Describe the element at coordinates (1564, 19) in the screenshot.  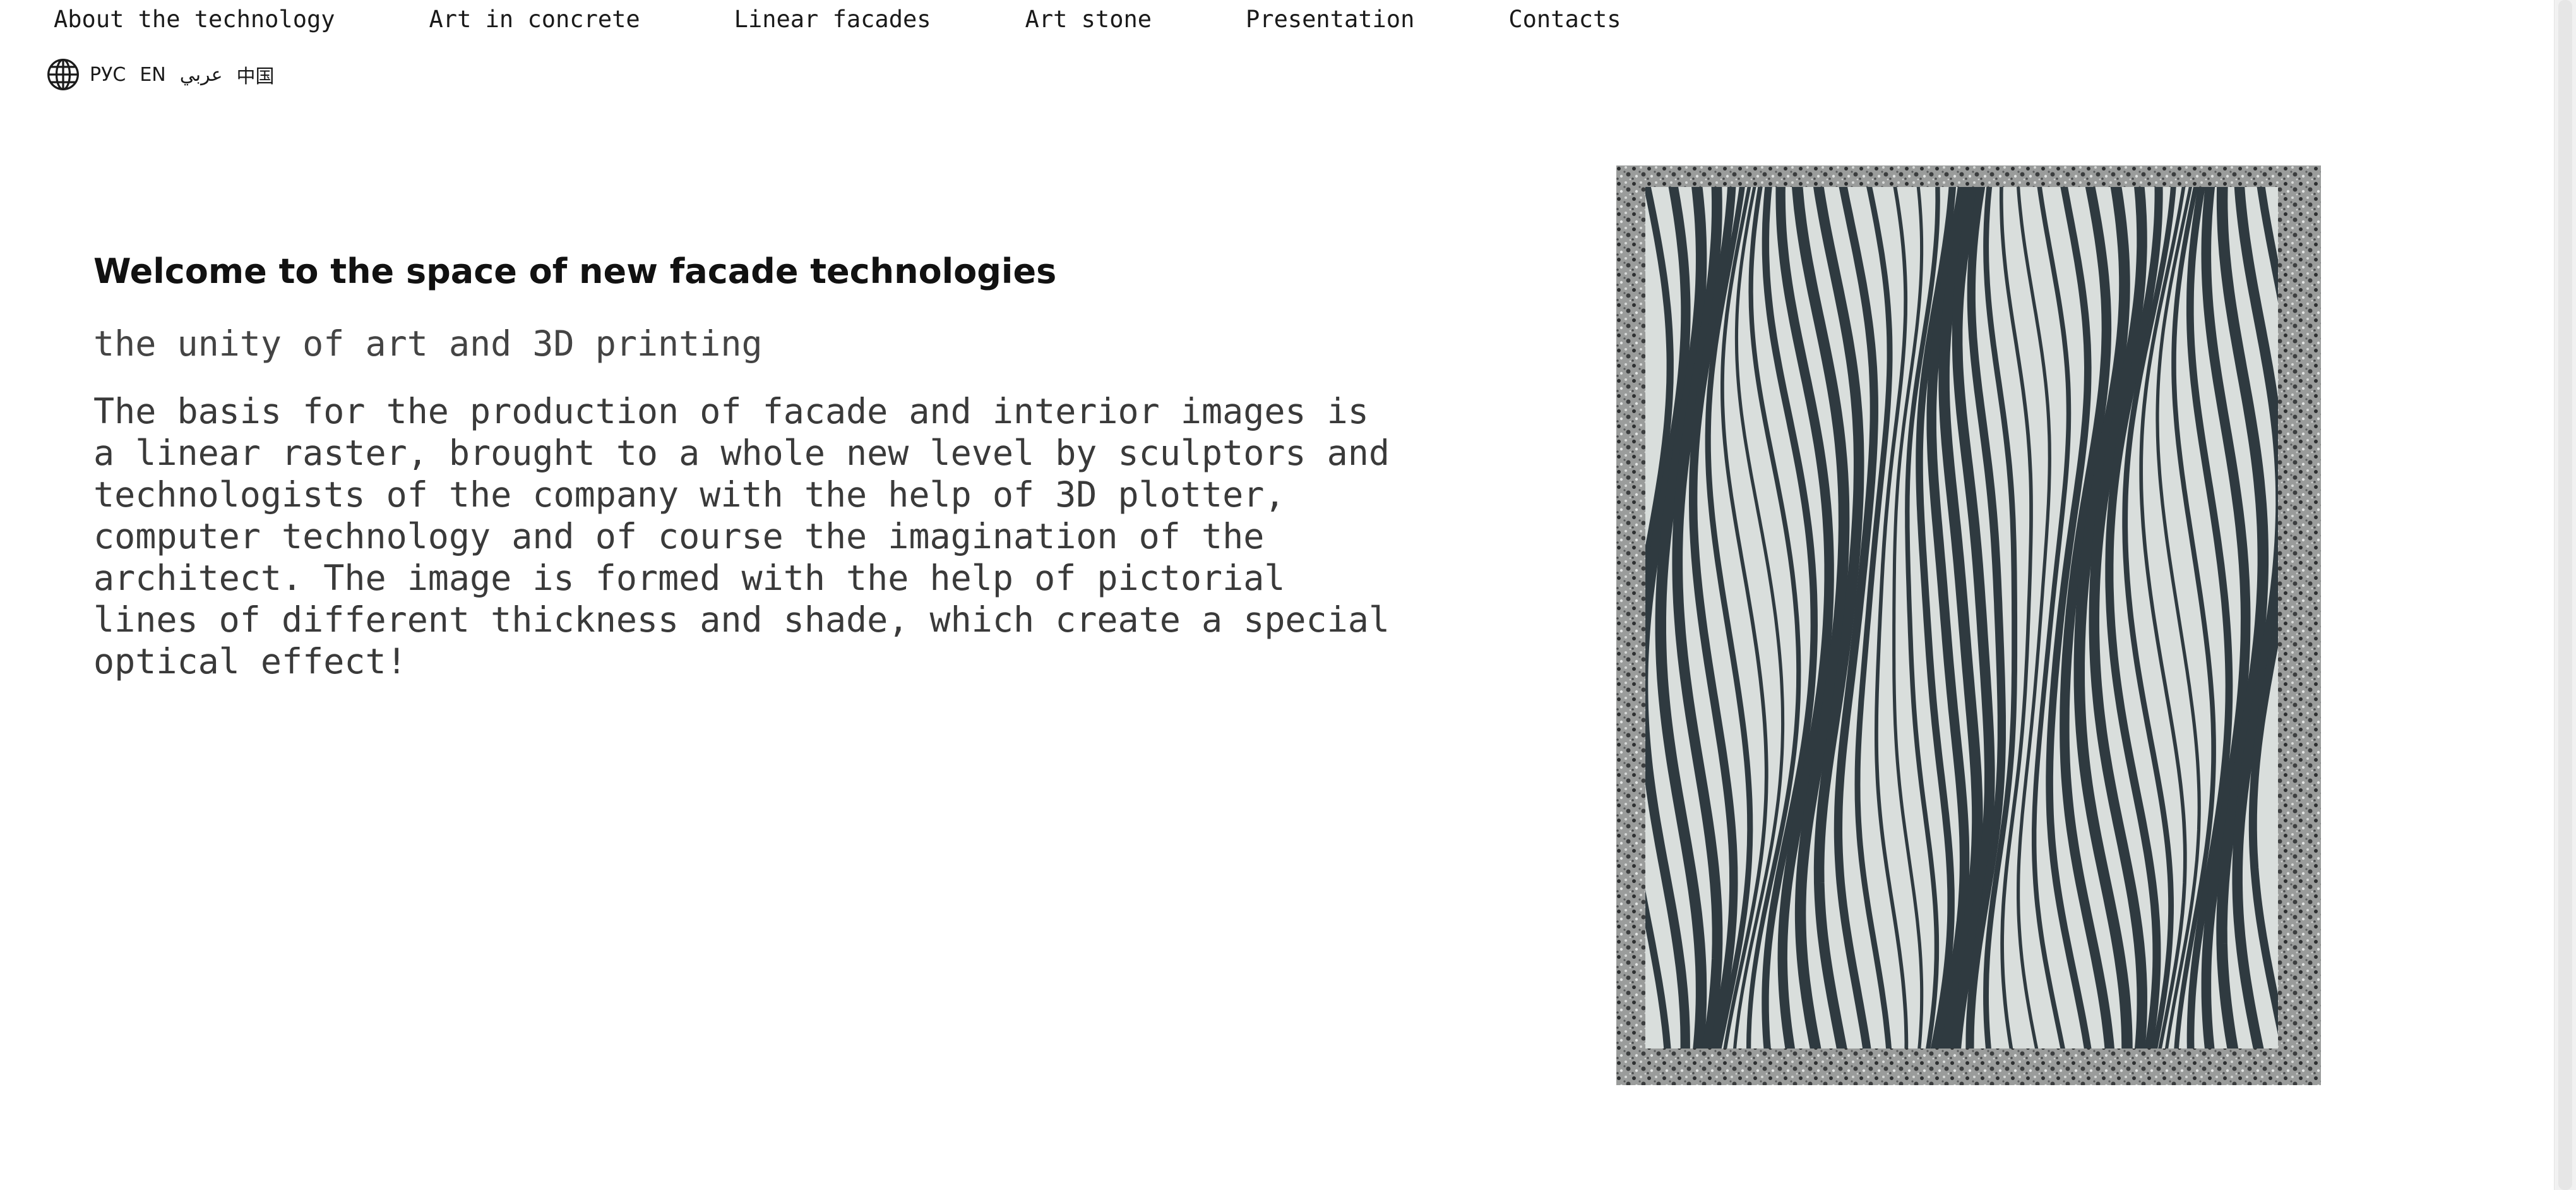
I see `nav-contacts: Contacts` at that location.